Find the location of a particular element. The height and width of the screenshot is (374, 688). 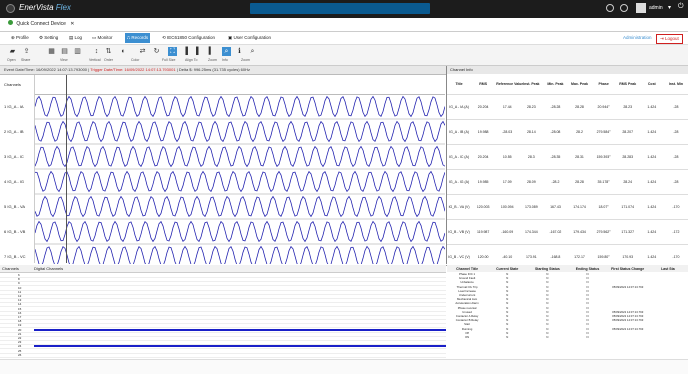

column-header: Max. Peak is located at coordinates (579, 84).